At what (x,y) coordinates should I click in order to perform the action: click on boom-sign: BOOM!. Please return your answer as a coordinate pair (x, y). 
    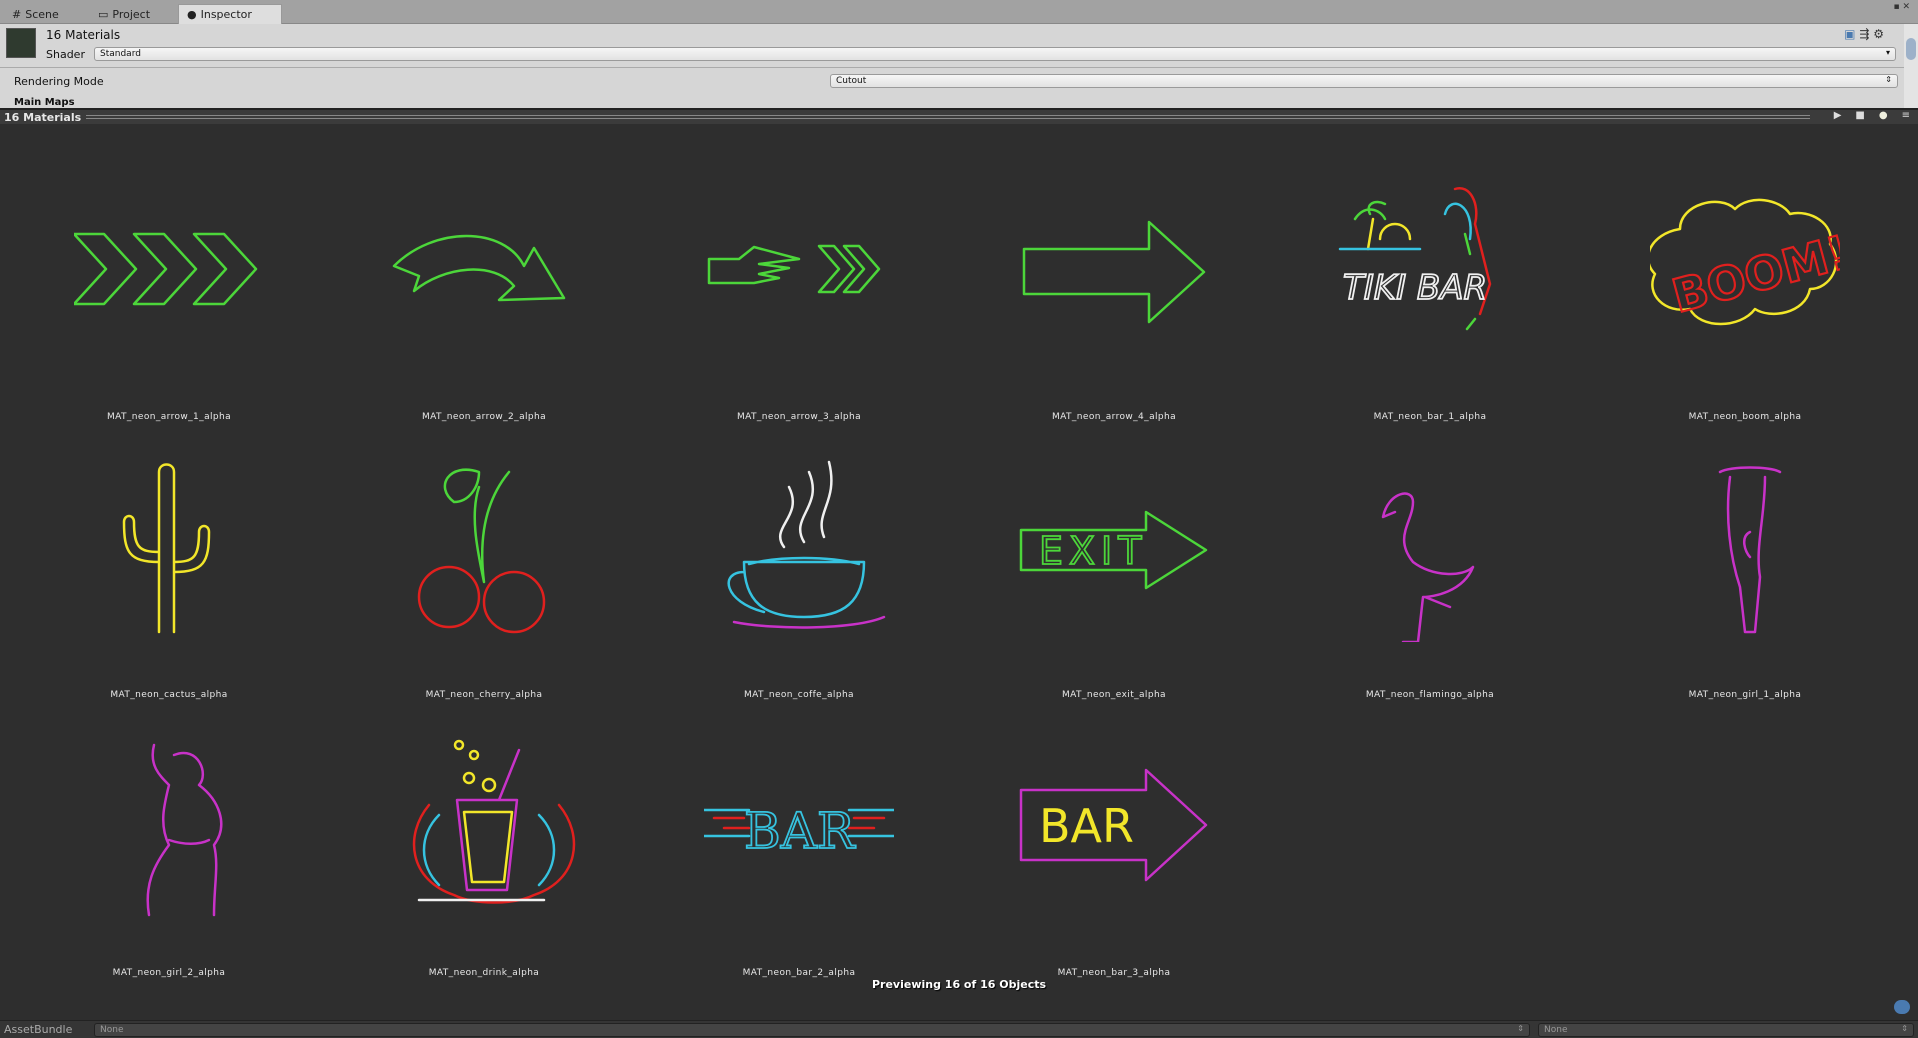
    Looking at the image, I should click on (1745, 262).